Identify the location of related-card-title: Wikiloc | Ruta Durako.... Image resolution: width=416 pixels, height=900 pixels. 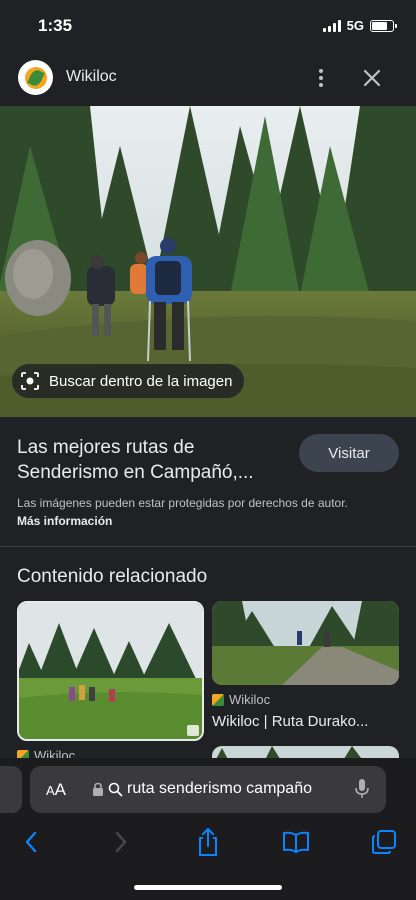
(307, 721).